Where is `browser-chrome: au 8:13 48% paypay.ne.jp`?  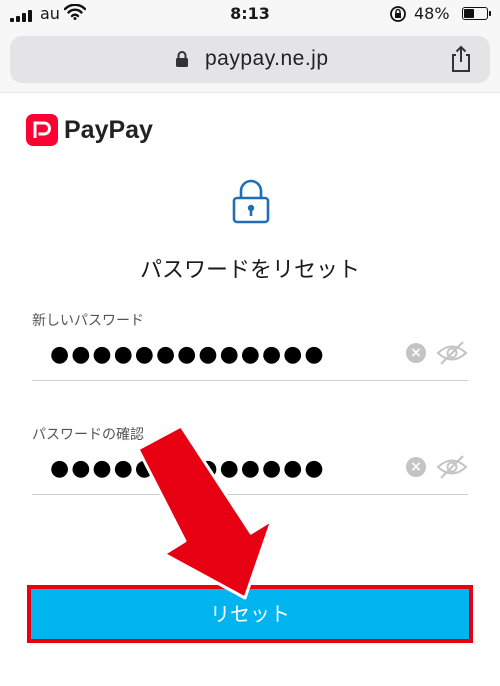 browser-chrome: au 8:13 48% paypay.ne.jp is located at coordinates (250, 46).